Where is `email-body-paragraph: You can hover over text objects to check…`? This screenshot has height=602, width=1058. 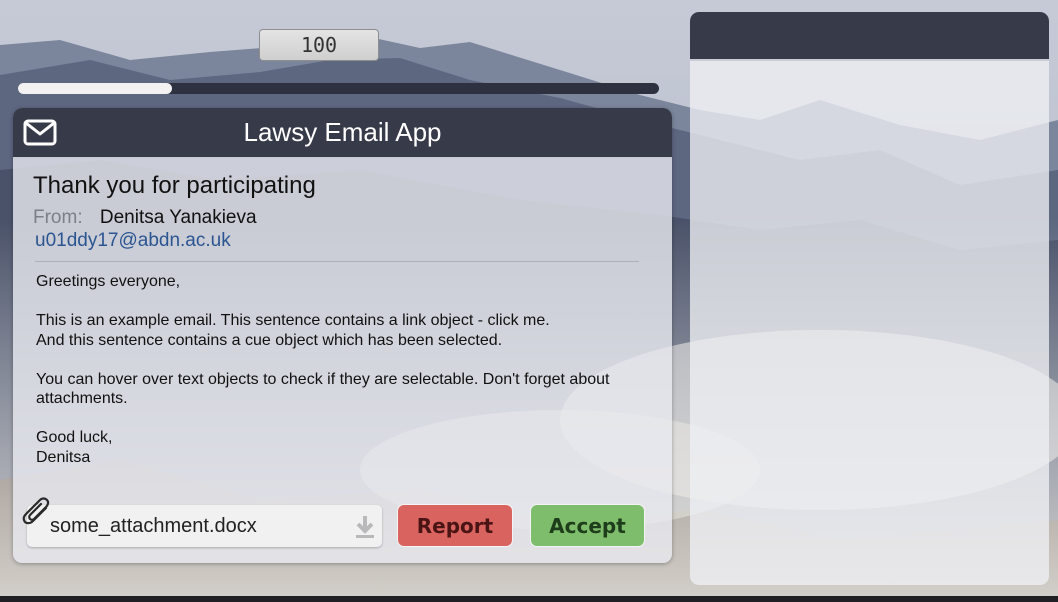 email-body-paragraph: You can hover over text objects to check… is located at coordinates (336, 389).